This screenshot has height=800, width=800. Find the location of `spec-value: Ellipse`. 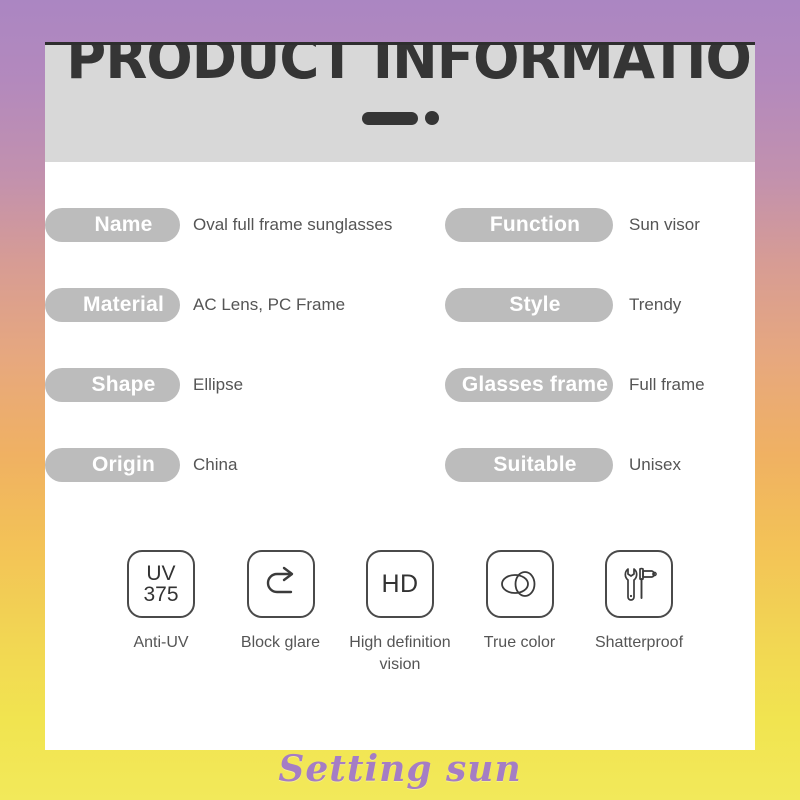

spec-value: Ellipse is located at coordinates (218, 384).